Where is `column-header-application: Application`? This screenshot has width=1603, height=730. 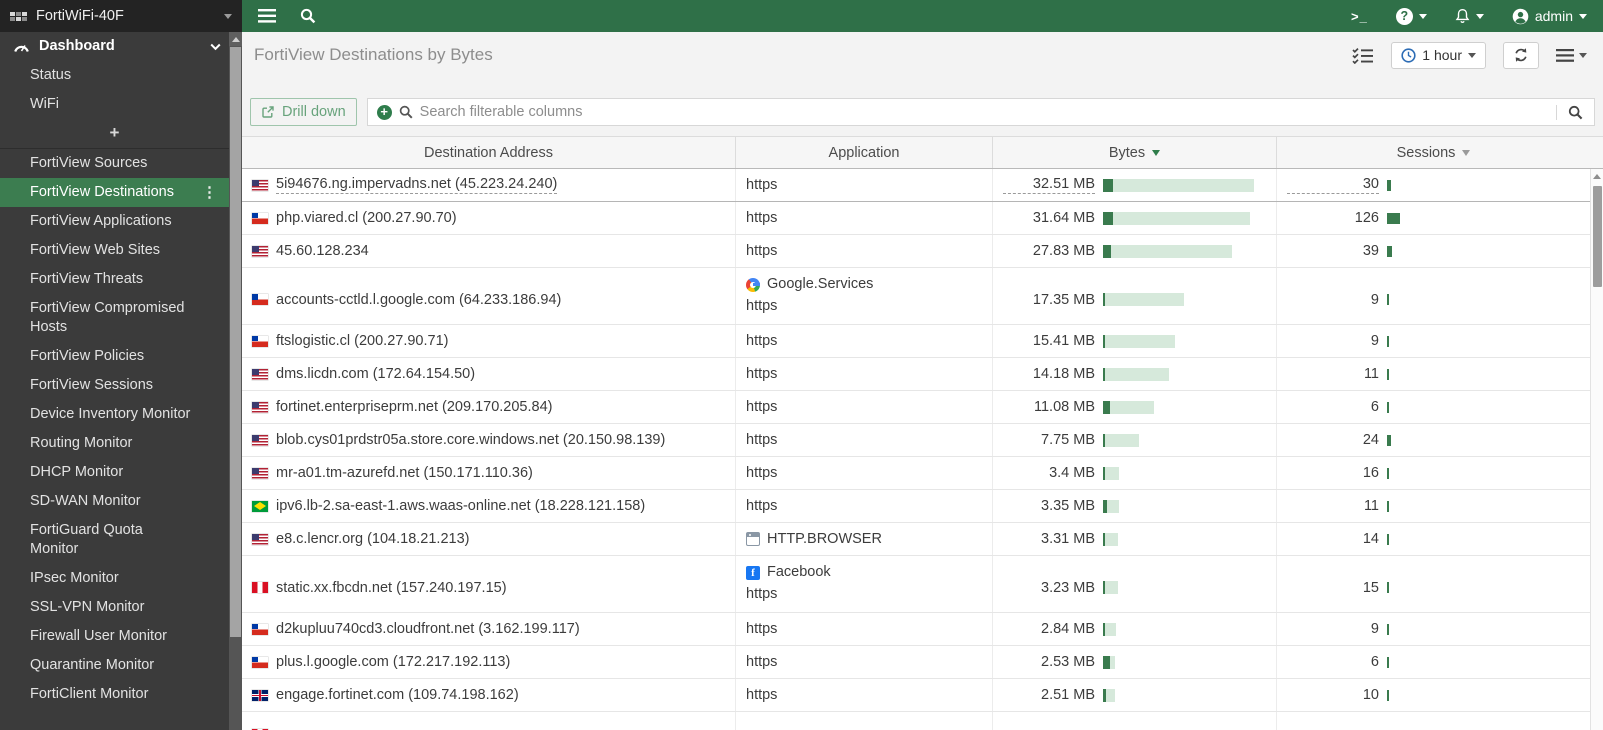
column-header-application: Application is located at coordinates (864, 152).